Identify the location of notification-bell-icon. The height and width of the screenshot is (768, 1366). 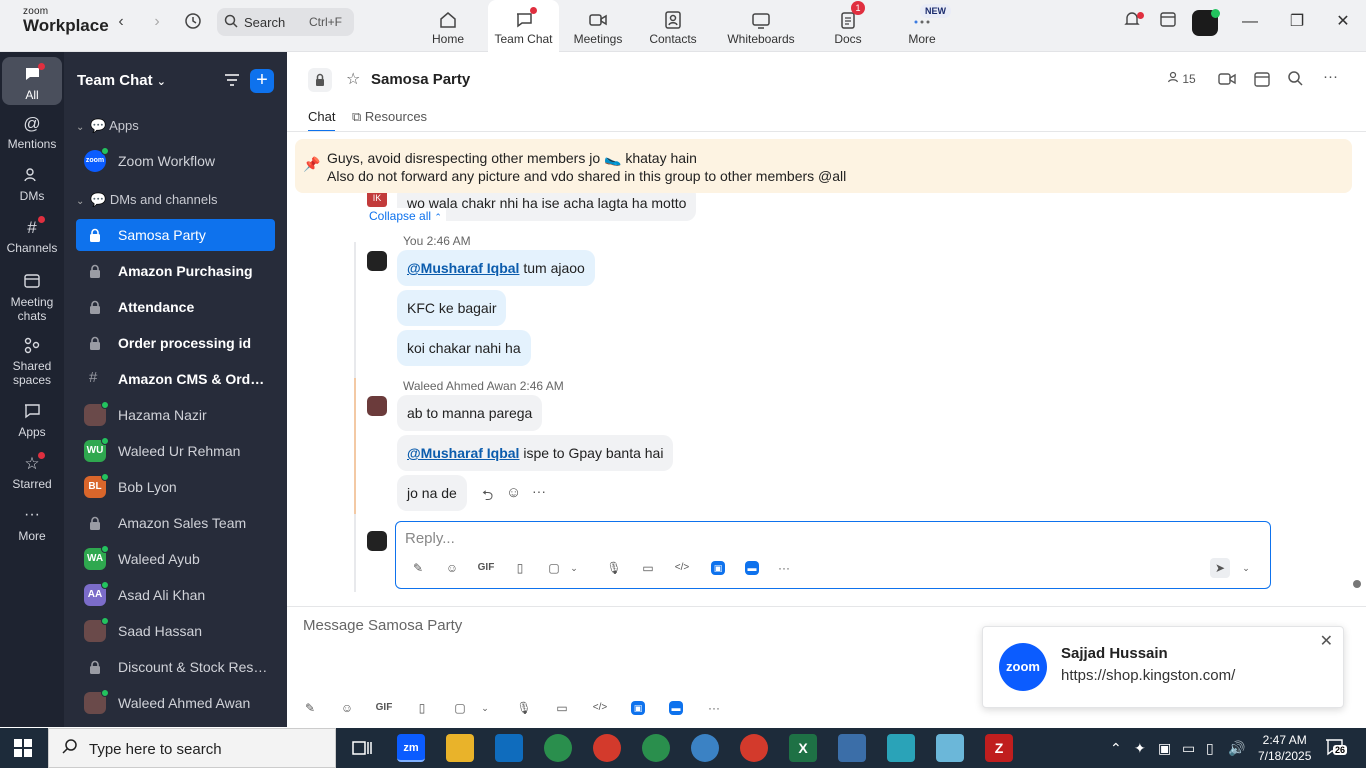
(1132, 22).